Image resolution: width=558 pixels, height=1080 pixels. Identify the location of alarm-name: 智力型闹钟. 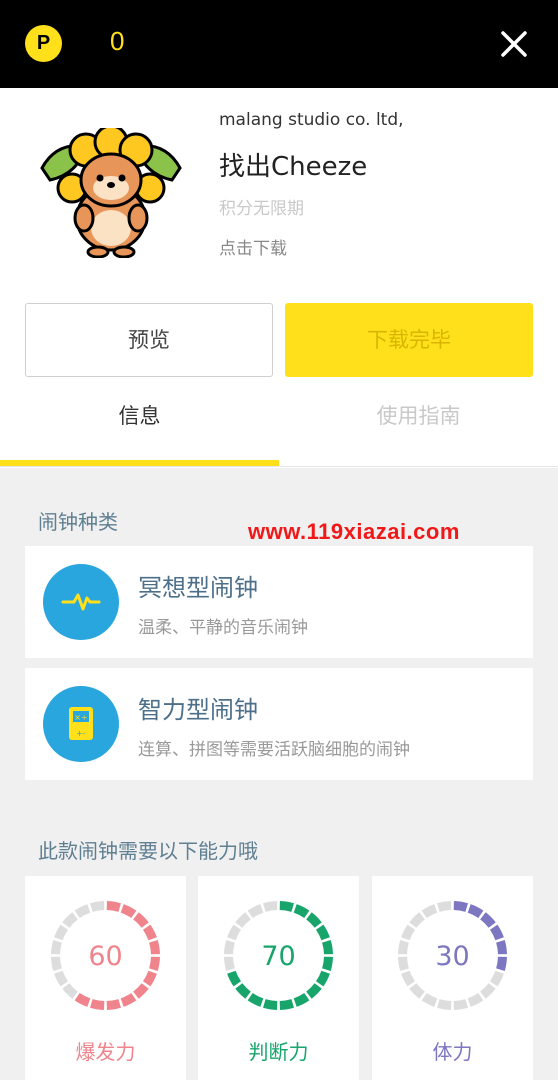
(198, 710).